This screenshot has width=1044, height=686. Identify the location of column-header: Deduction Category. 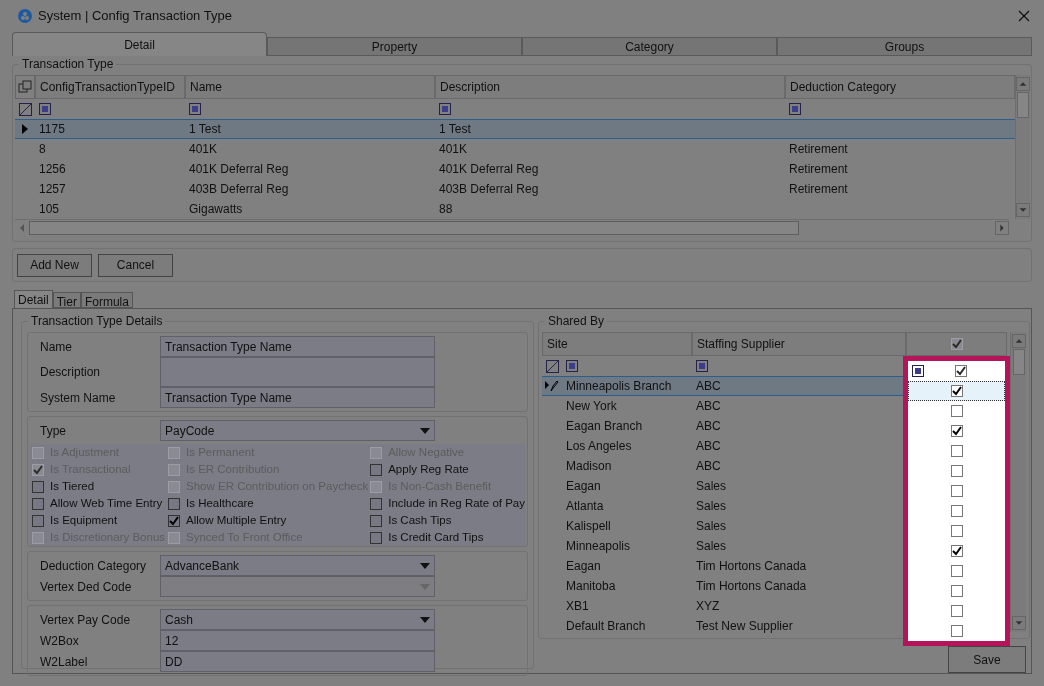
(900, 87).